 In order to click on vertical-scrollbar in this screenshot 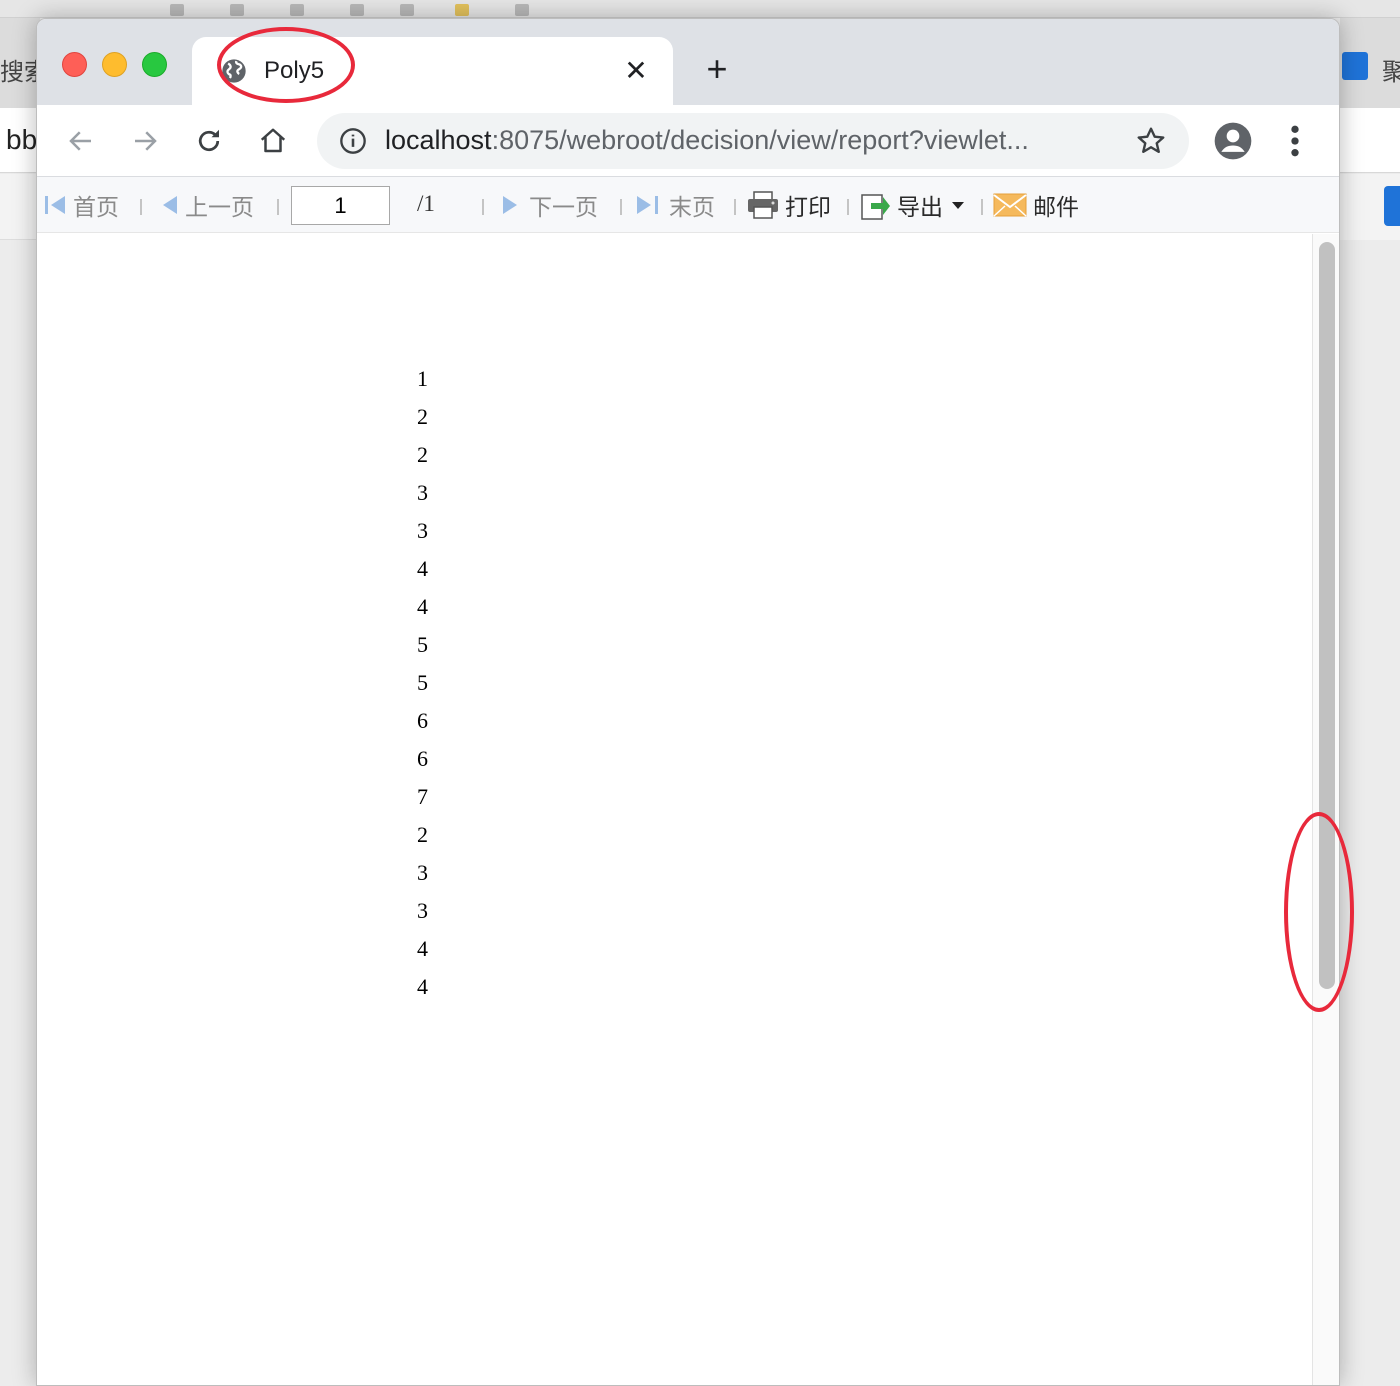, I will do `click(1325, 809)`.